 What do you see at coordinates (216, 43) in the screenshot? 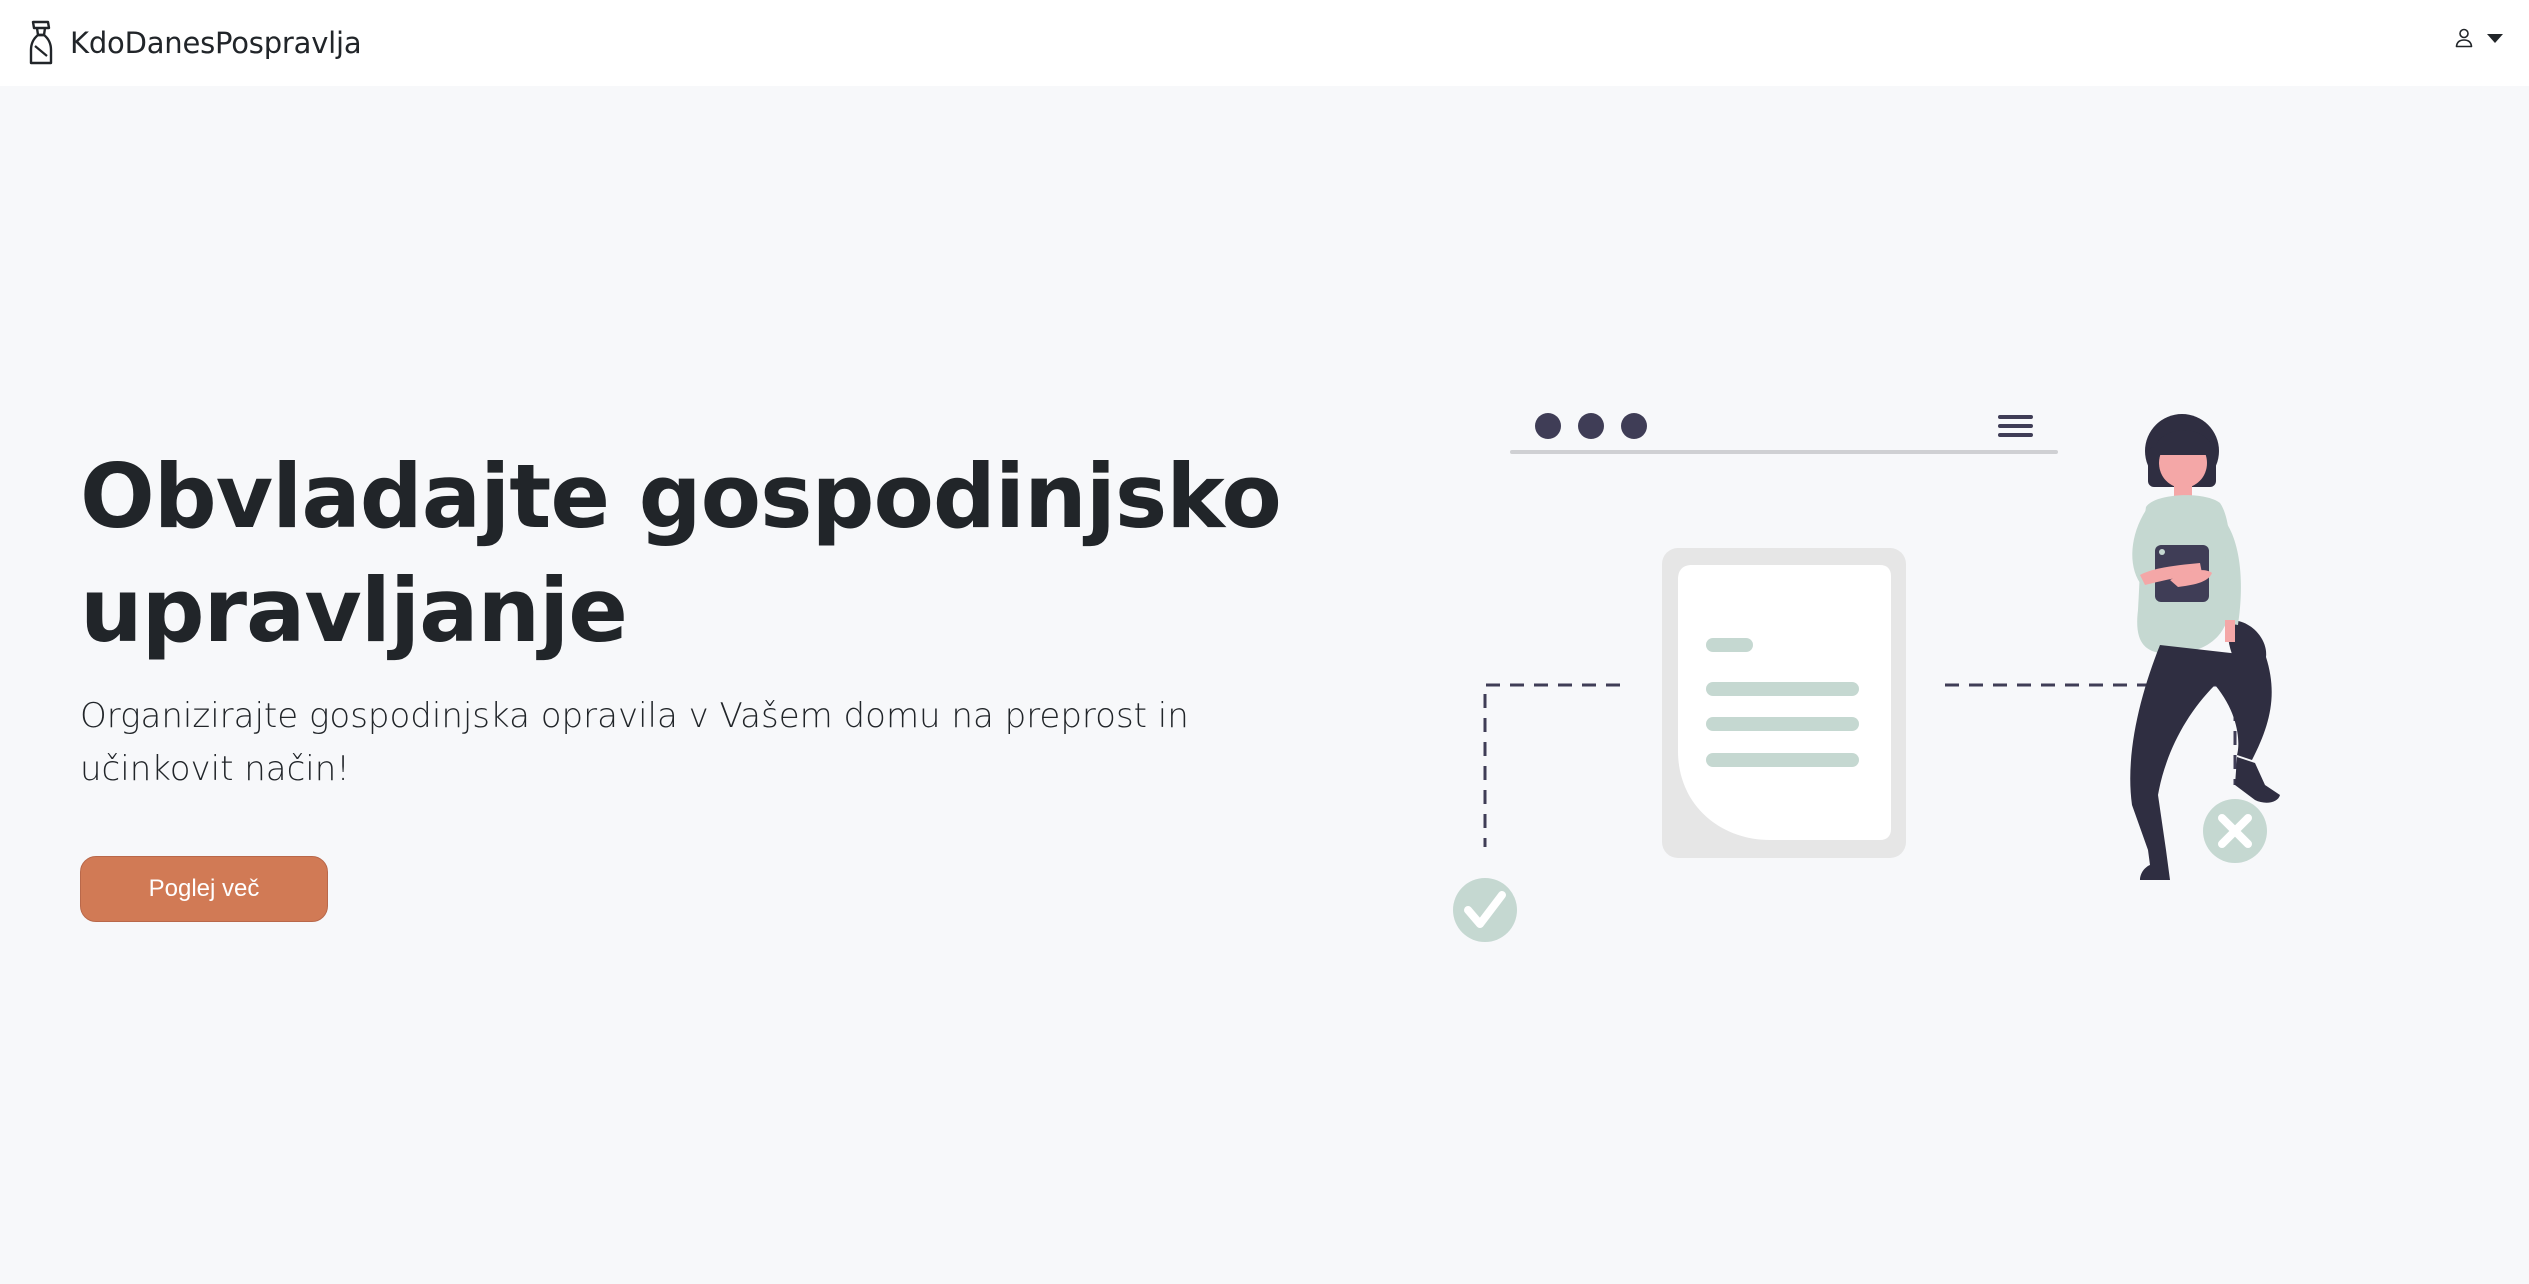
I see `brand-name: KdoDanesPospravlja` at bounding box center [216, 43].